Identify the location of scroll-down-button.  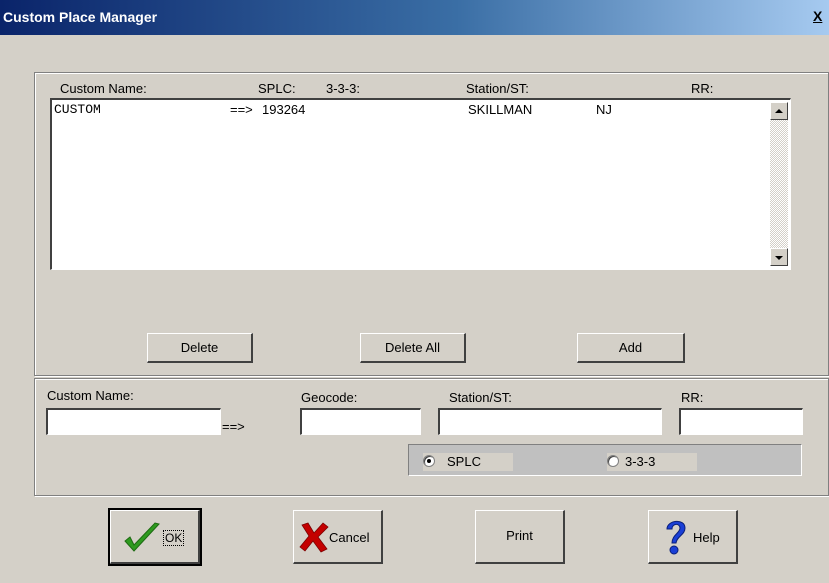
(779, 257).